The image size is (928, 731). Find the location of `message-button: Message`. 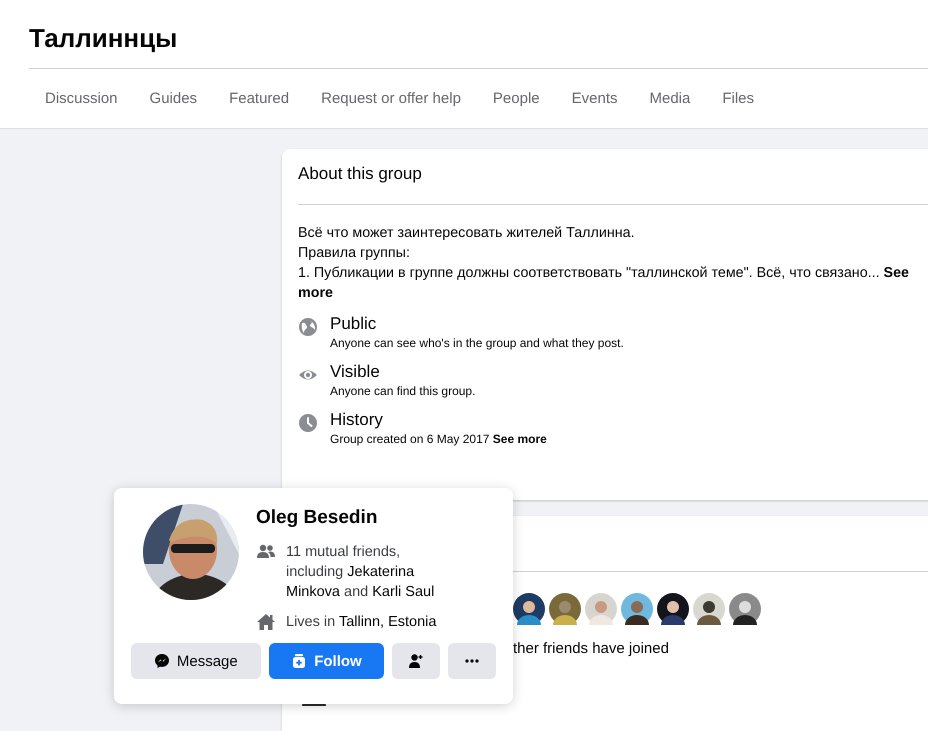

message-button: Message is located at coordinates (196, 661).